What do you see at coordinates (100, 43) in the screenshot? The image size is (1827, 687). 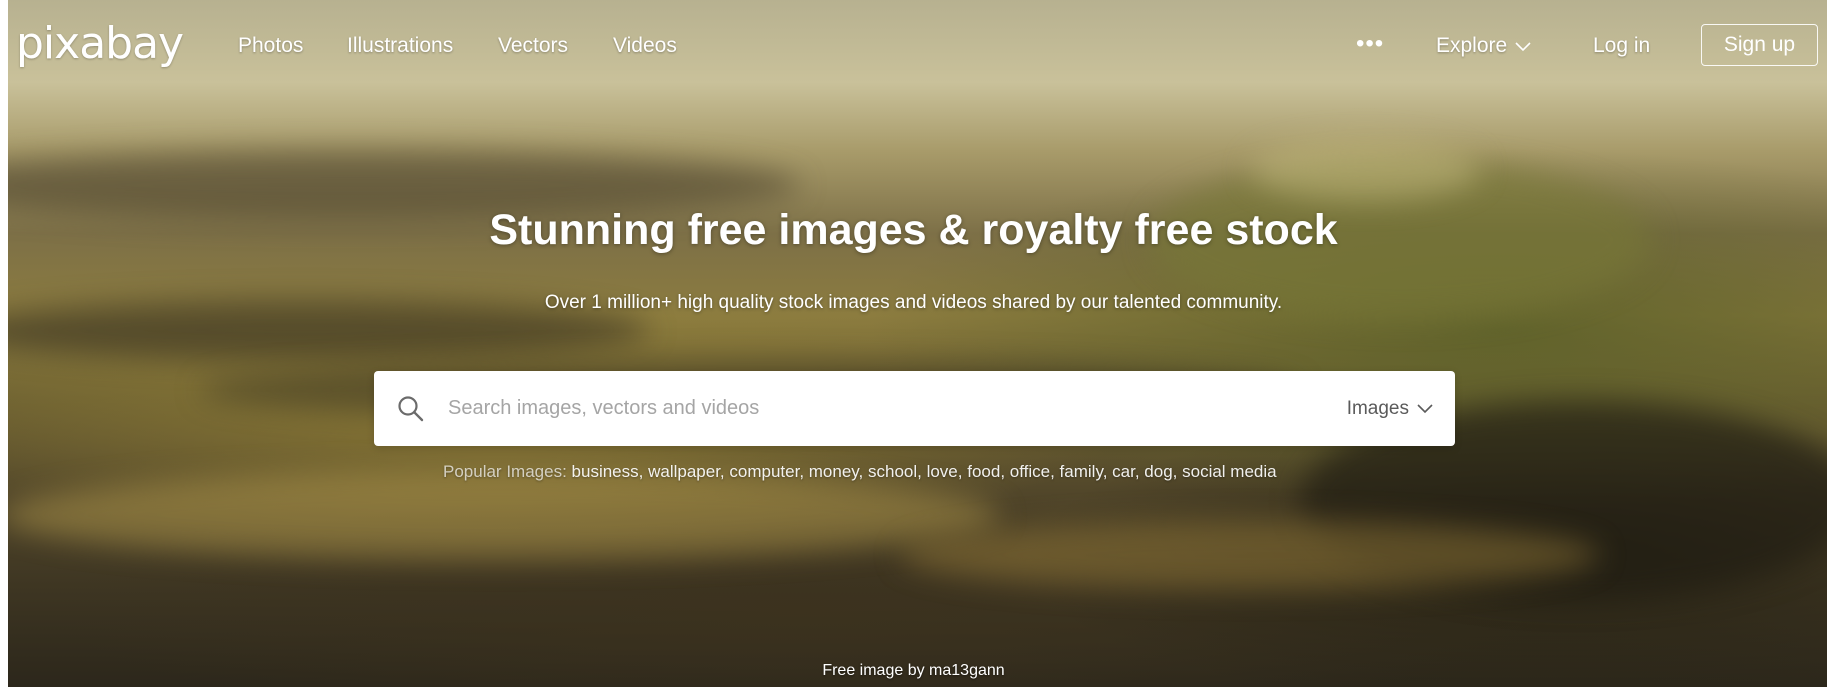 I see `pixabay-logo: pixabay` at bounding box center [100, 43].